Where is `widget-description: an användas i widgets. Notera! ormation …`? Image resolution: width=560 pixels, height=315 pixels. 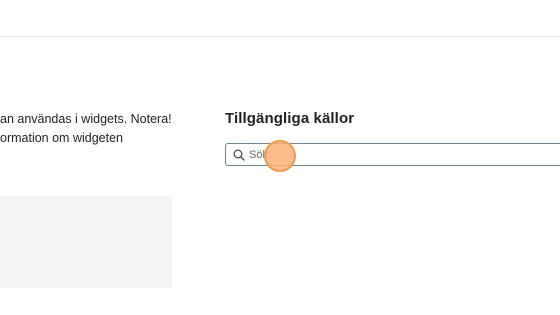 widget-description: an användas i widgets. Notera! ormation … is located at coordinates (100, 129).